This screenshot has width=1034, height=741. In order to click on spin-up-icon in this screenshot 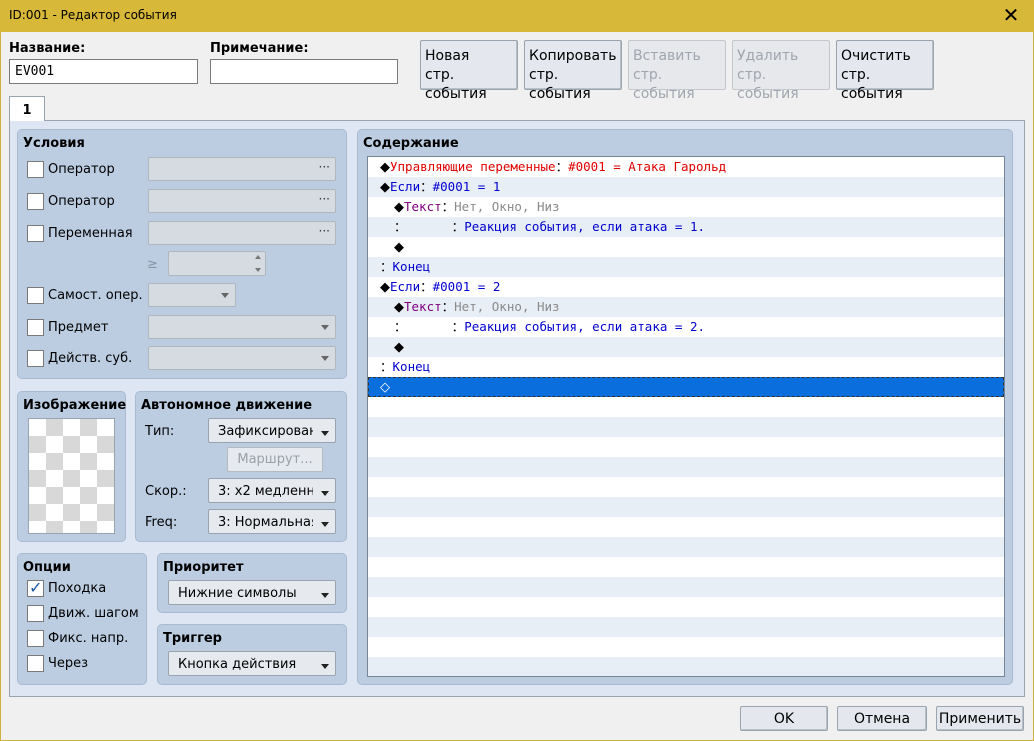, I will do `click(258, 257)`.